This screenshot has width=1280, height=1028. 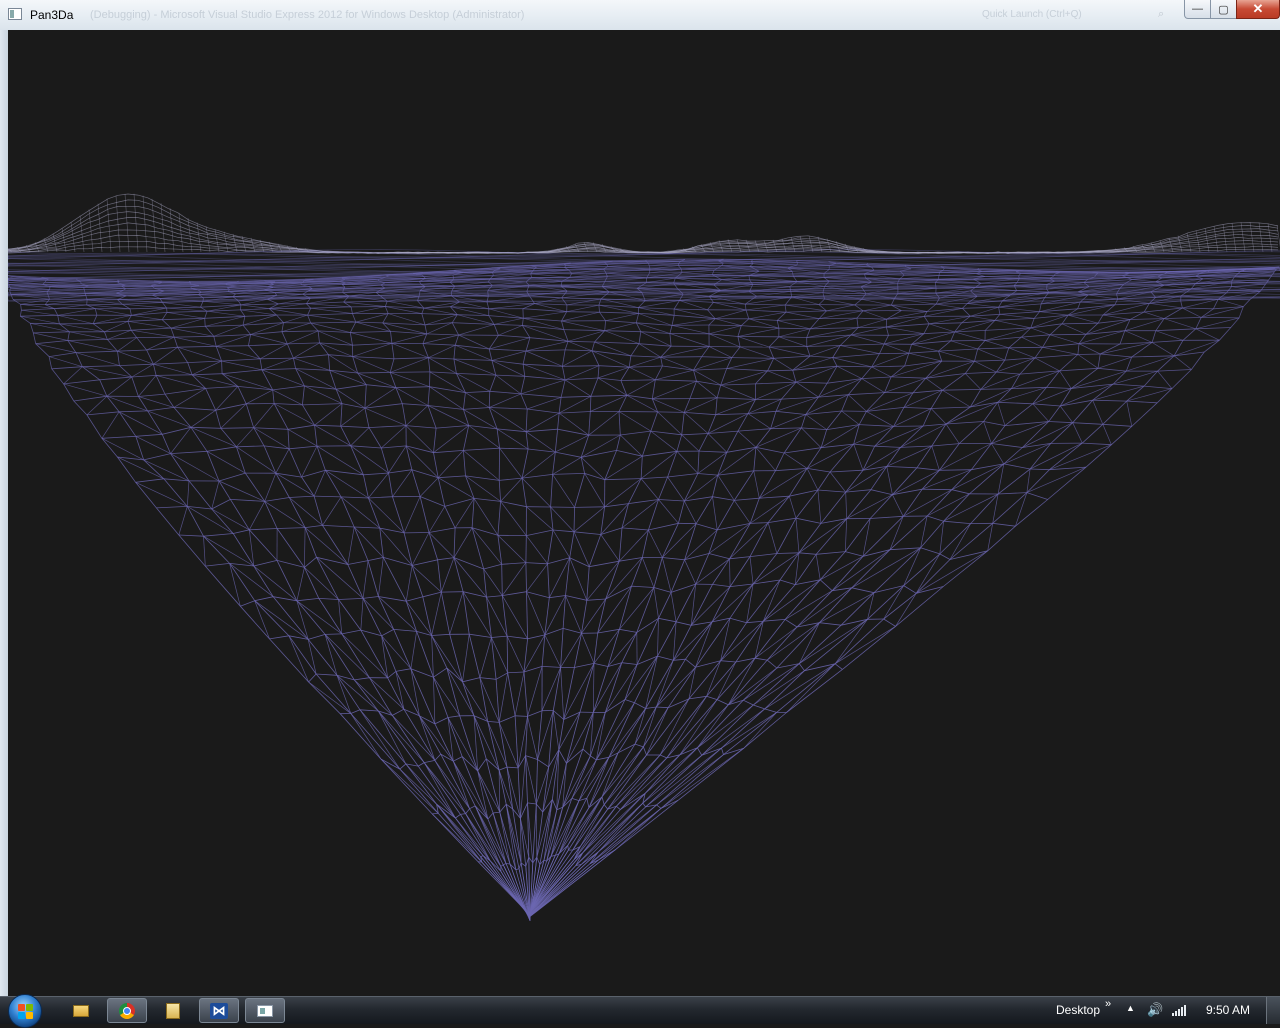 I want to click on taskbar-files-button, so click(x=173, y=1010).